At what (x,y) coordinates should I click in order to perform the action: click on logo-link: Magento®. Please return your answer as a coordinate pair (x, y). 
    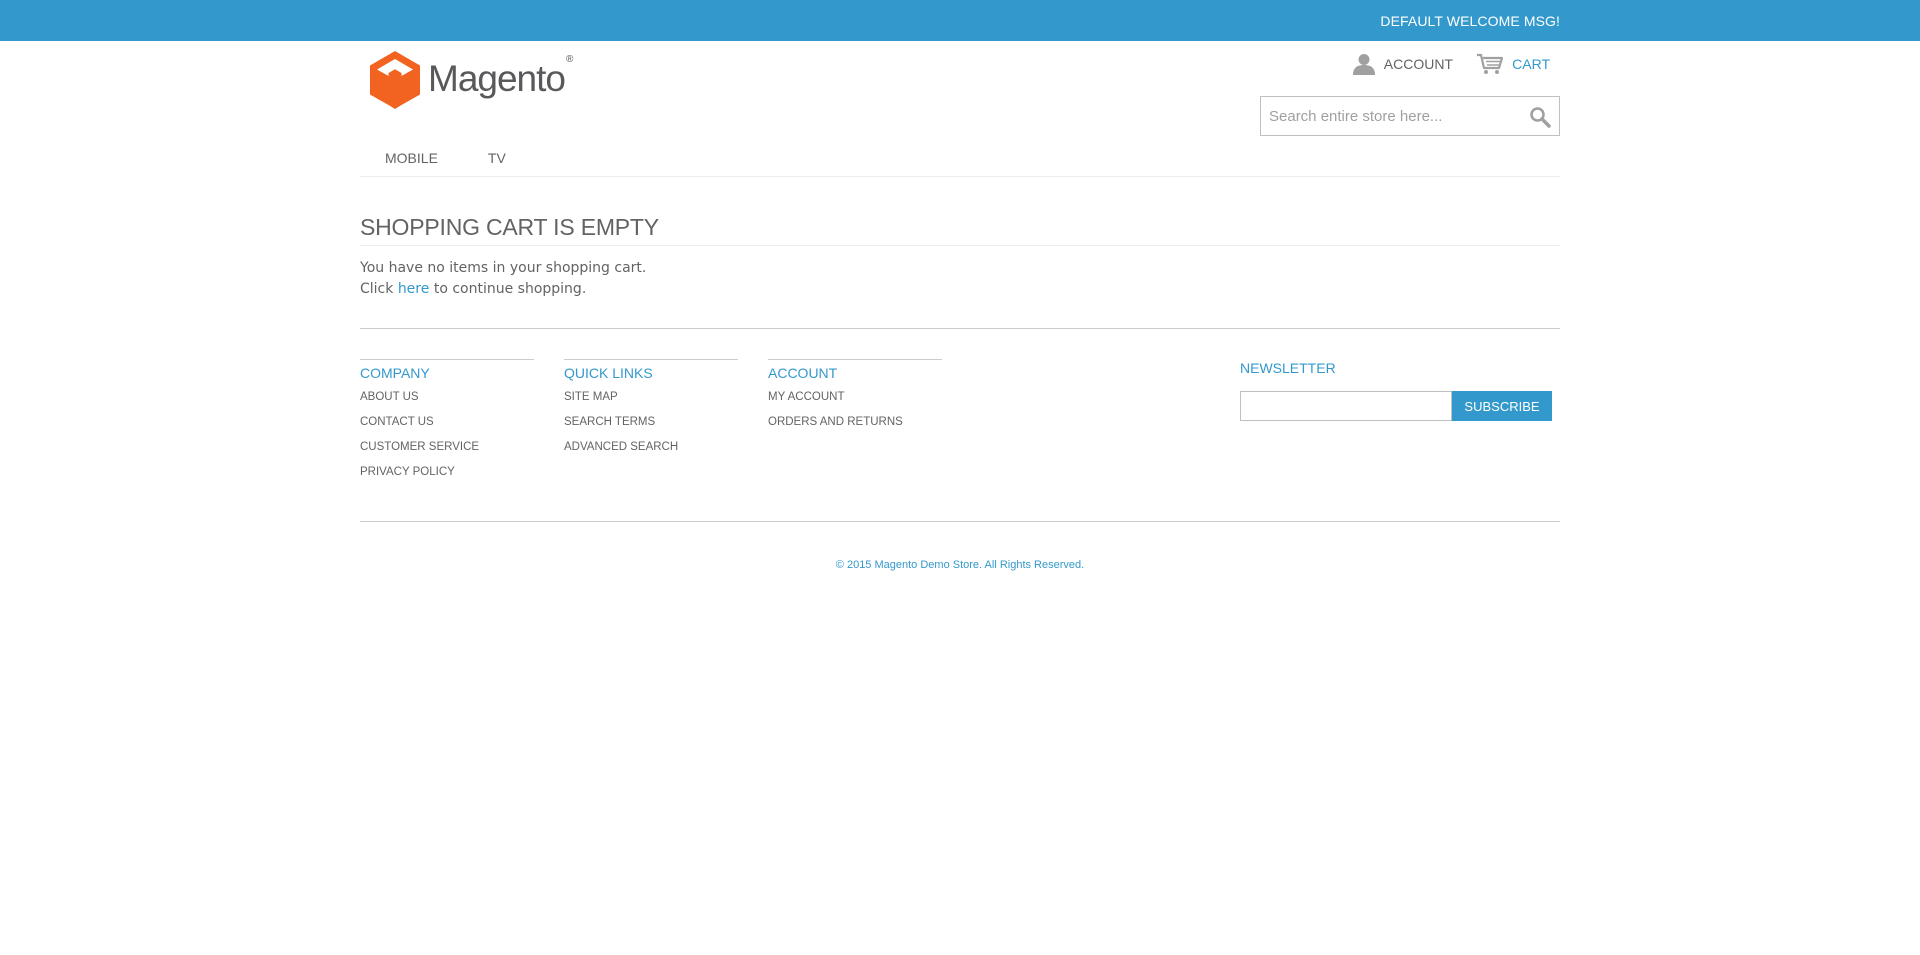
    Looking at the image, I should click on (471, 80).